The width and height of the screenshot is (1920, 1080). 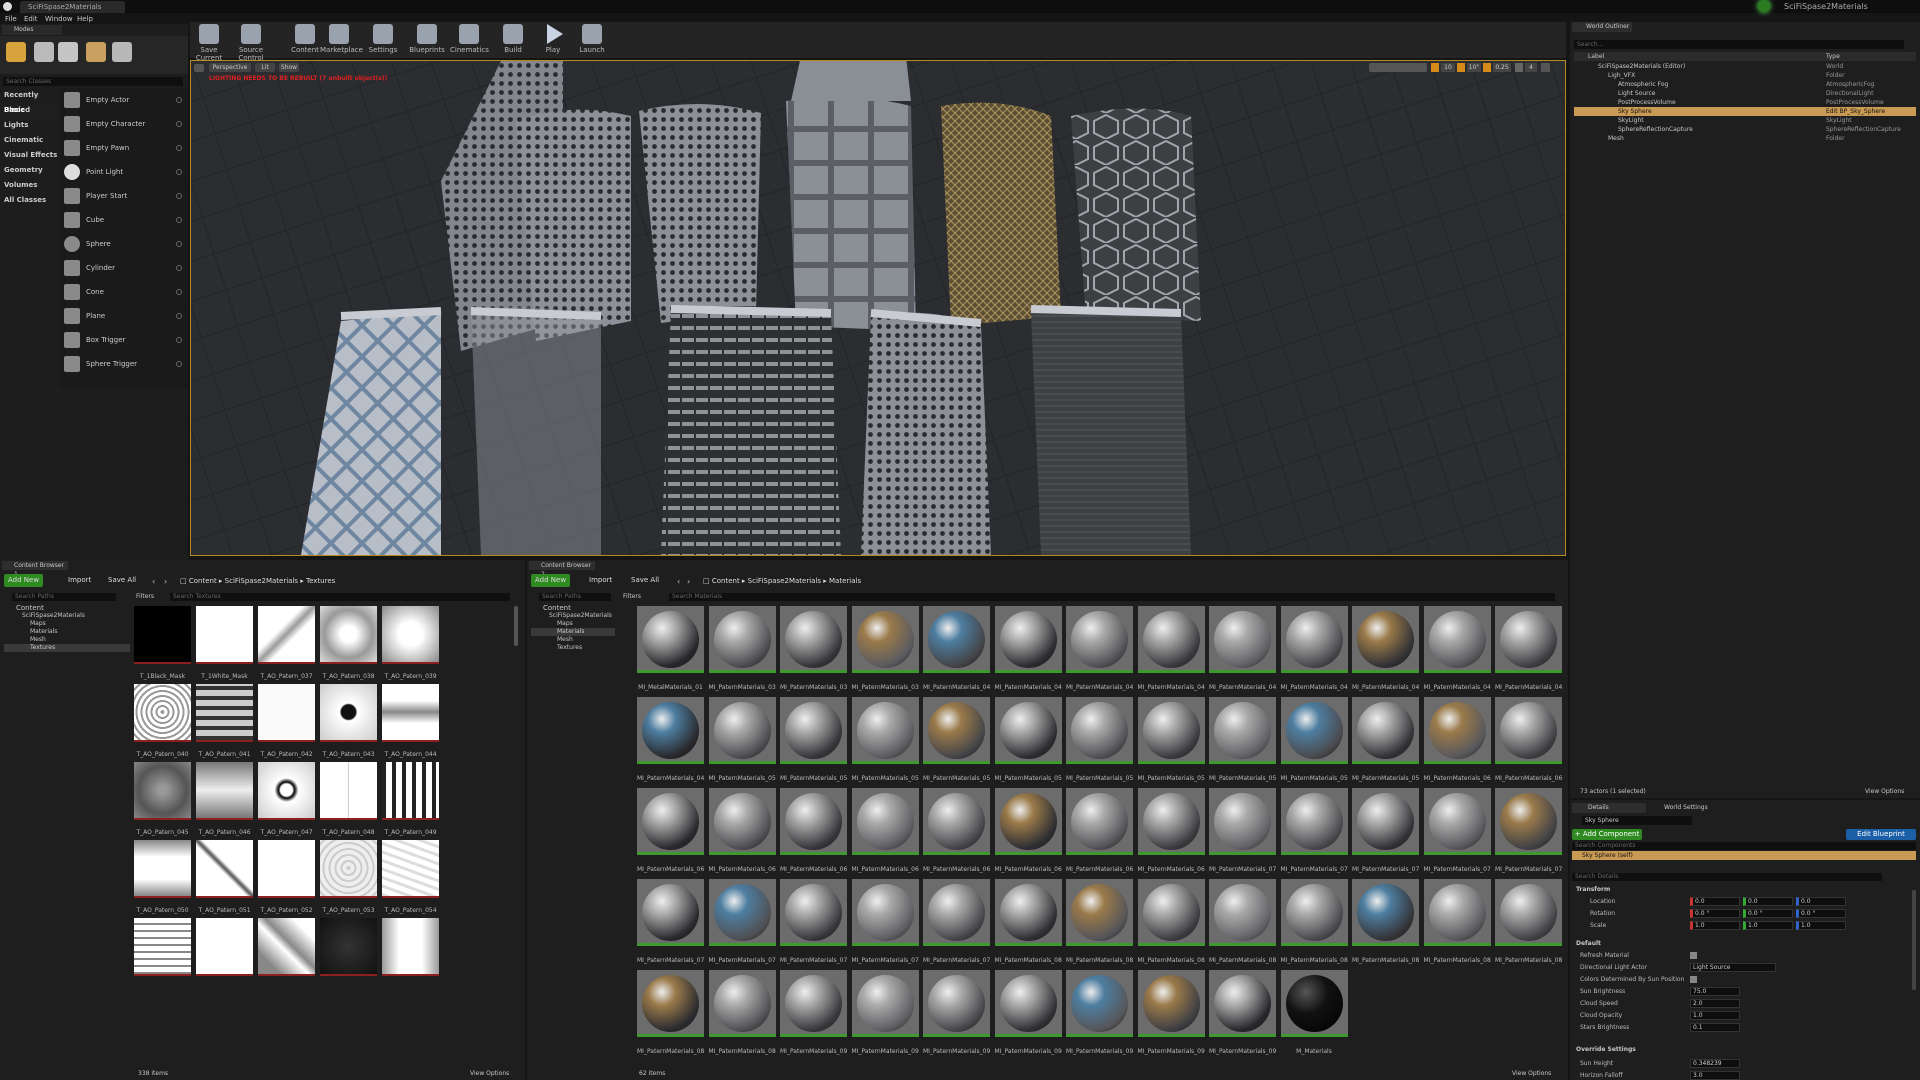 What do you see at coordinates (813, 1014) in the screenshot?
I see `material-tile: MI_PaternMaterials_090` at bounding box center [813, 1014].